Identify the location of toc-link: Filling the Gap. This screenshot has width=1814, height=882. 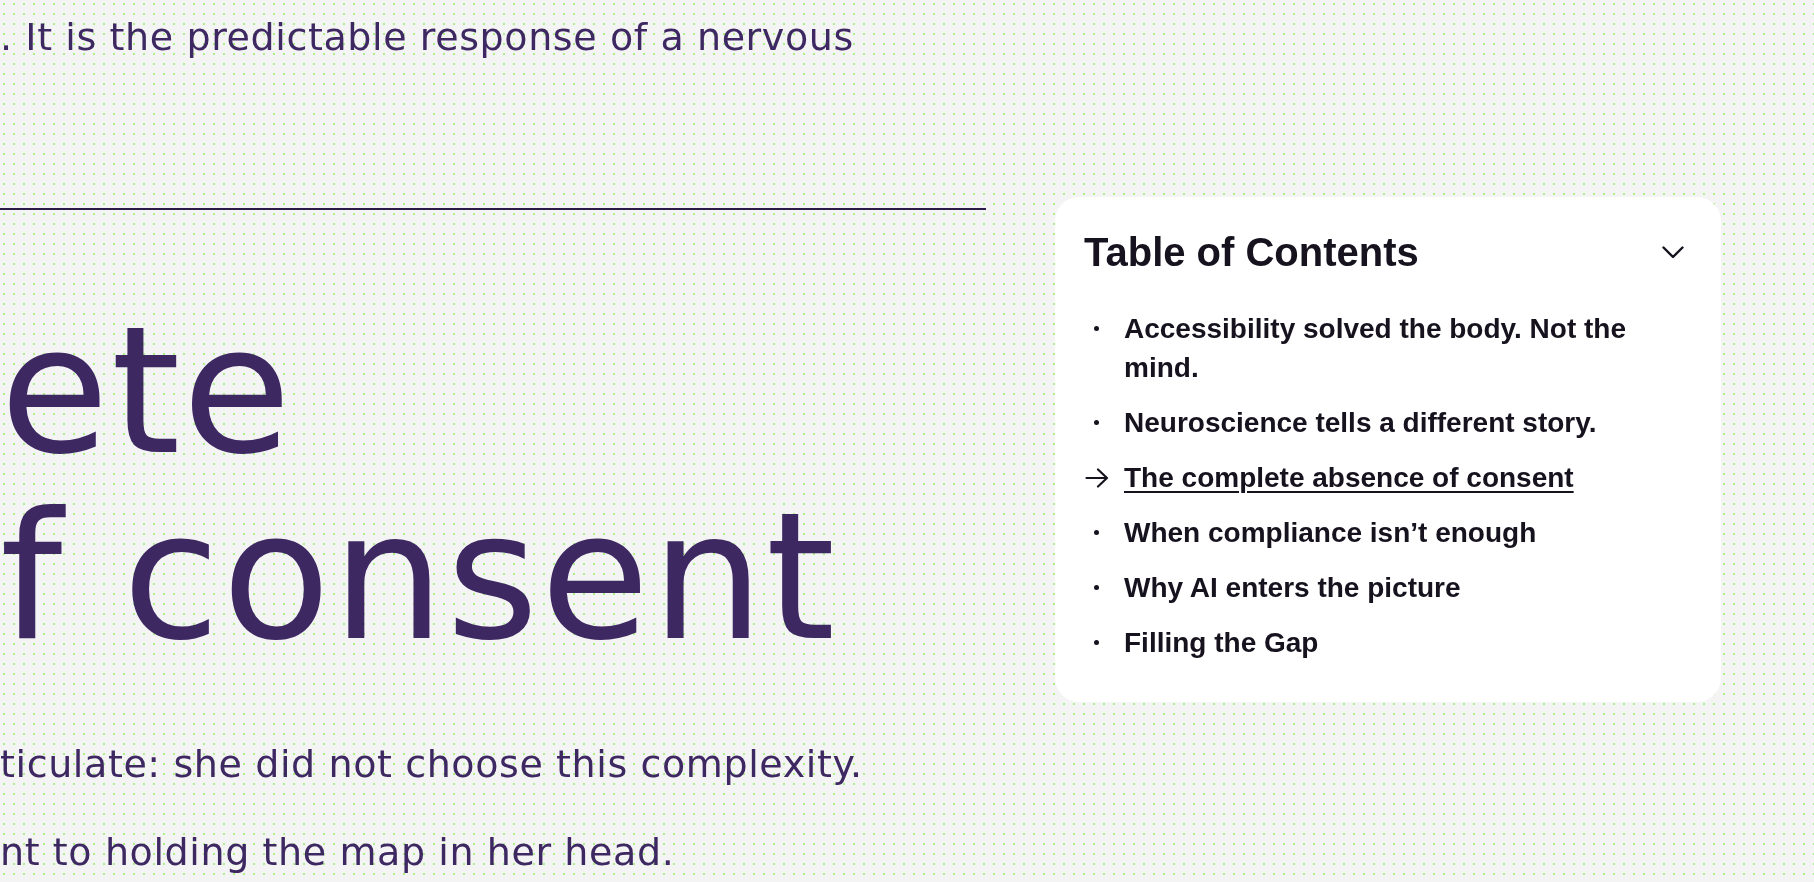
(1221, 642).